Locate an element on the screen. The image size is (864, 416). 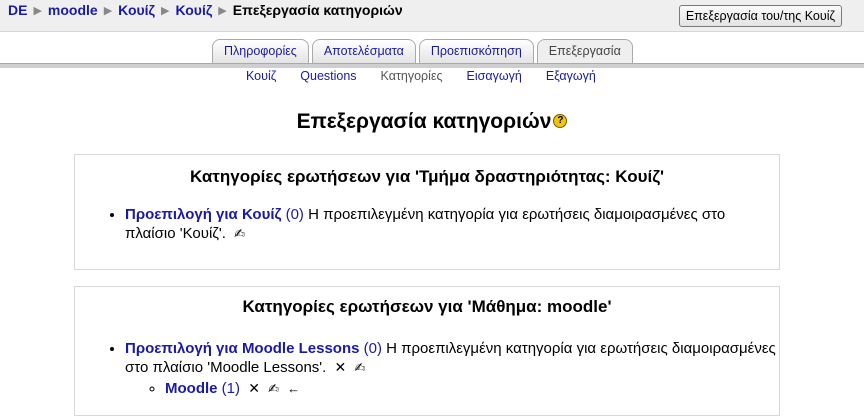
page-title: Επεξεργασία κατηγοριών is located at coordinates (424, 121).